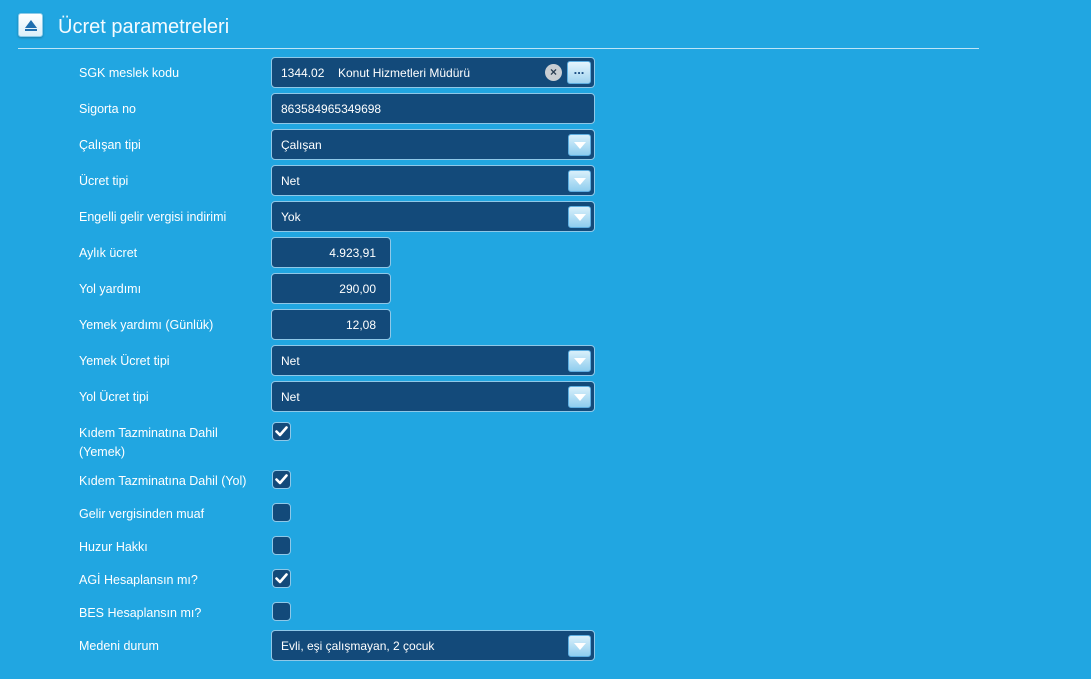 Image resolution: width=1091 pixels, height=679 pixels. What do you see at coordinates (553, 72) in the screenshot?
I see `clear-icon: ×` at bounding box center [553, 72].